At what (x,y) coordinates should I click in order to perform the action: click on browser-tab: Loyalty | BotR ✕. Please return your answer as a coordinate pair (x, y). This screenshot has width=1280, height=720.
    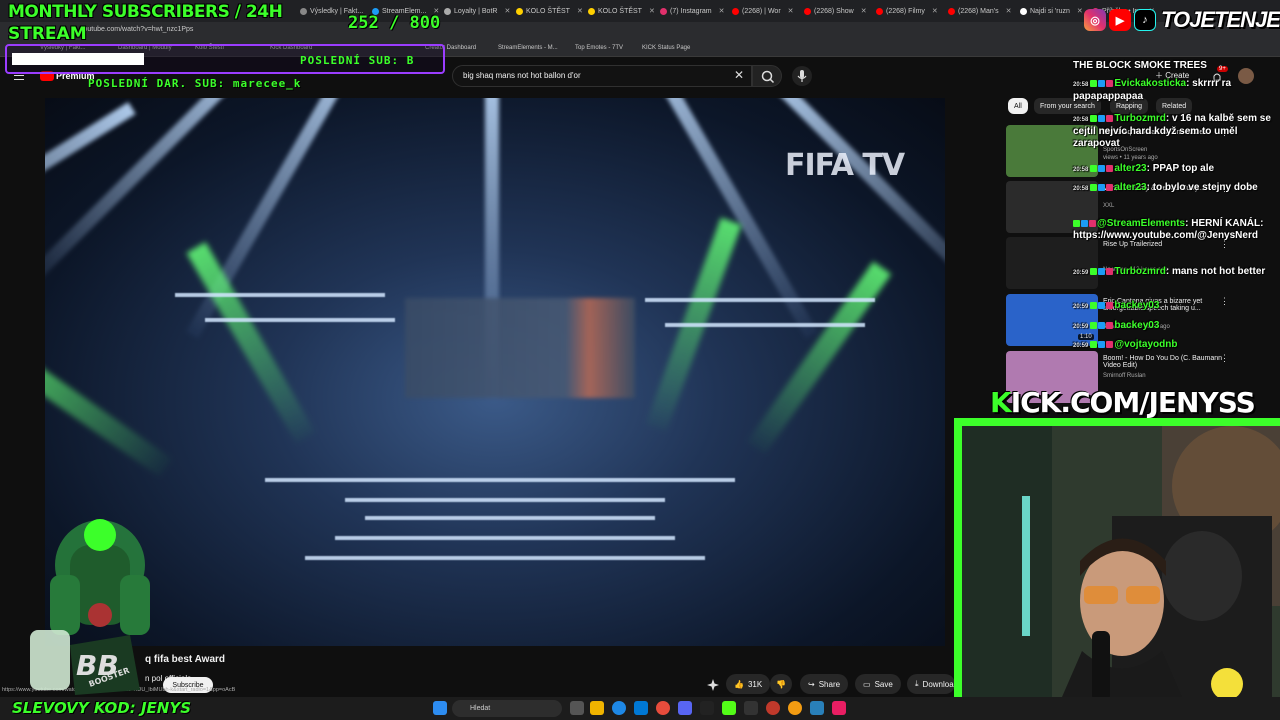
    Looking at the image, I should click on (478, 11).